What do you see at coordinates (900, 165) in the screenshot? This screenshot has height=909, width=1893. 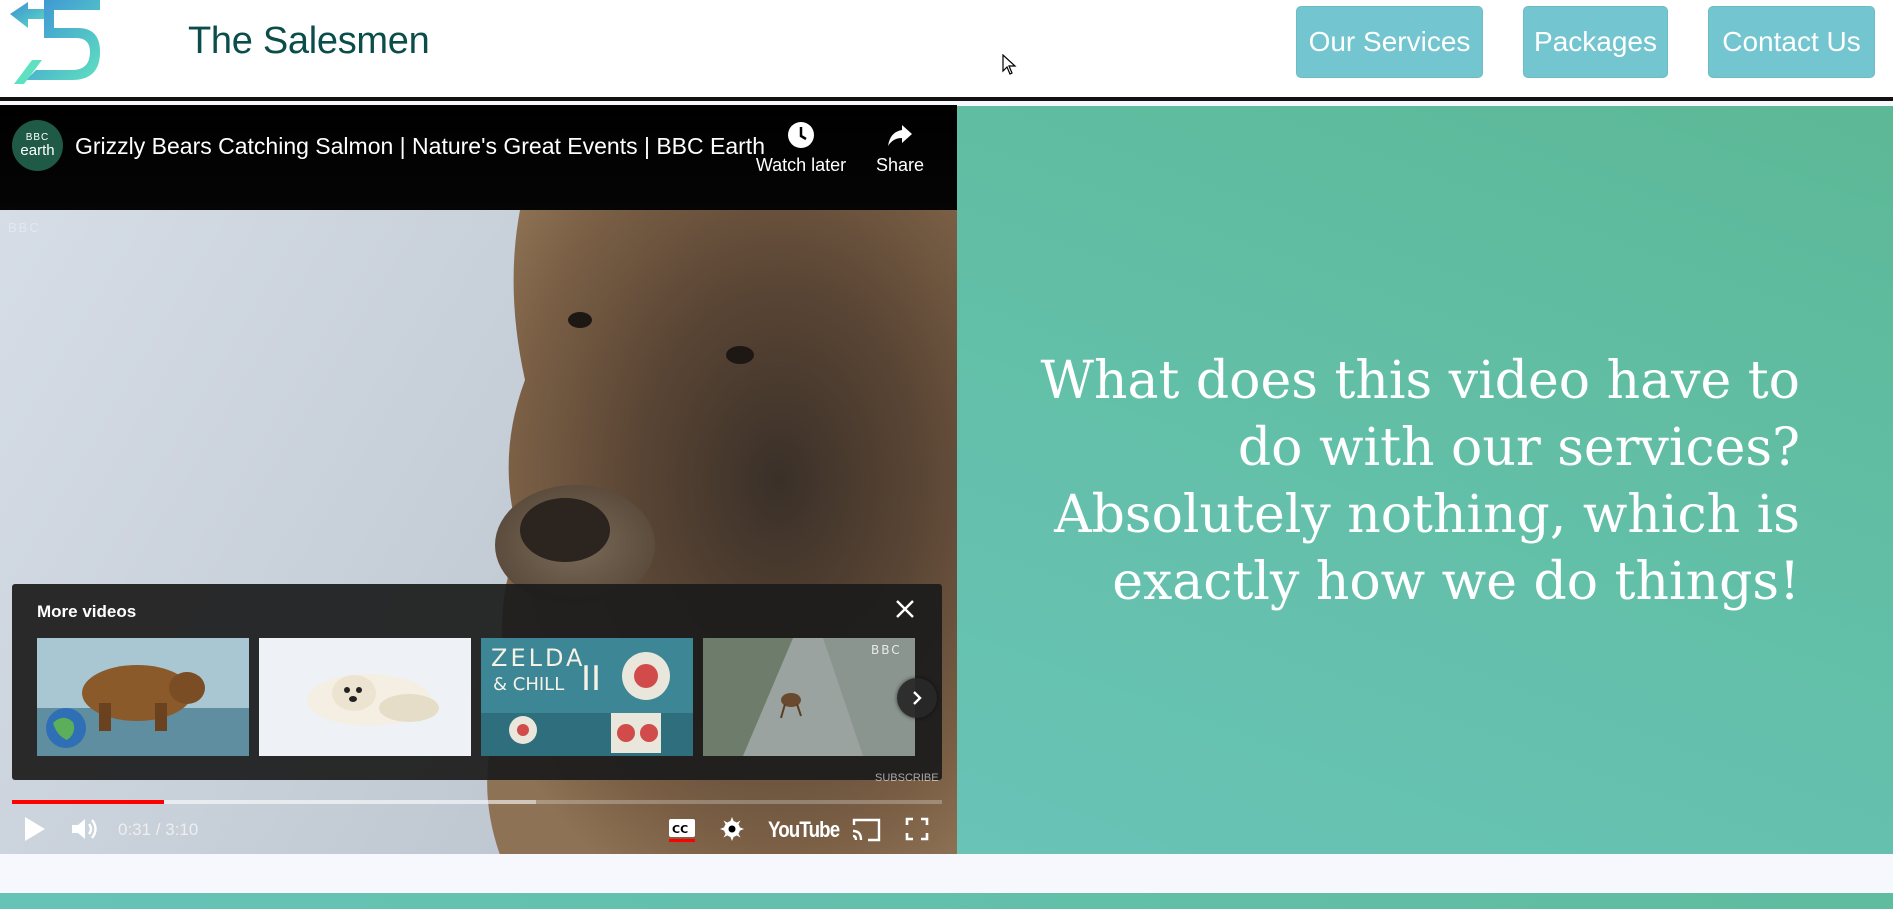 I see `share-label: Share` at bounding box center [900, 165].